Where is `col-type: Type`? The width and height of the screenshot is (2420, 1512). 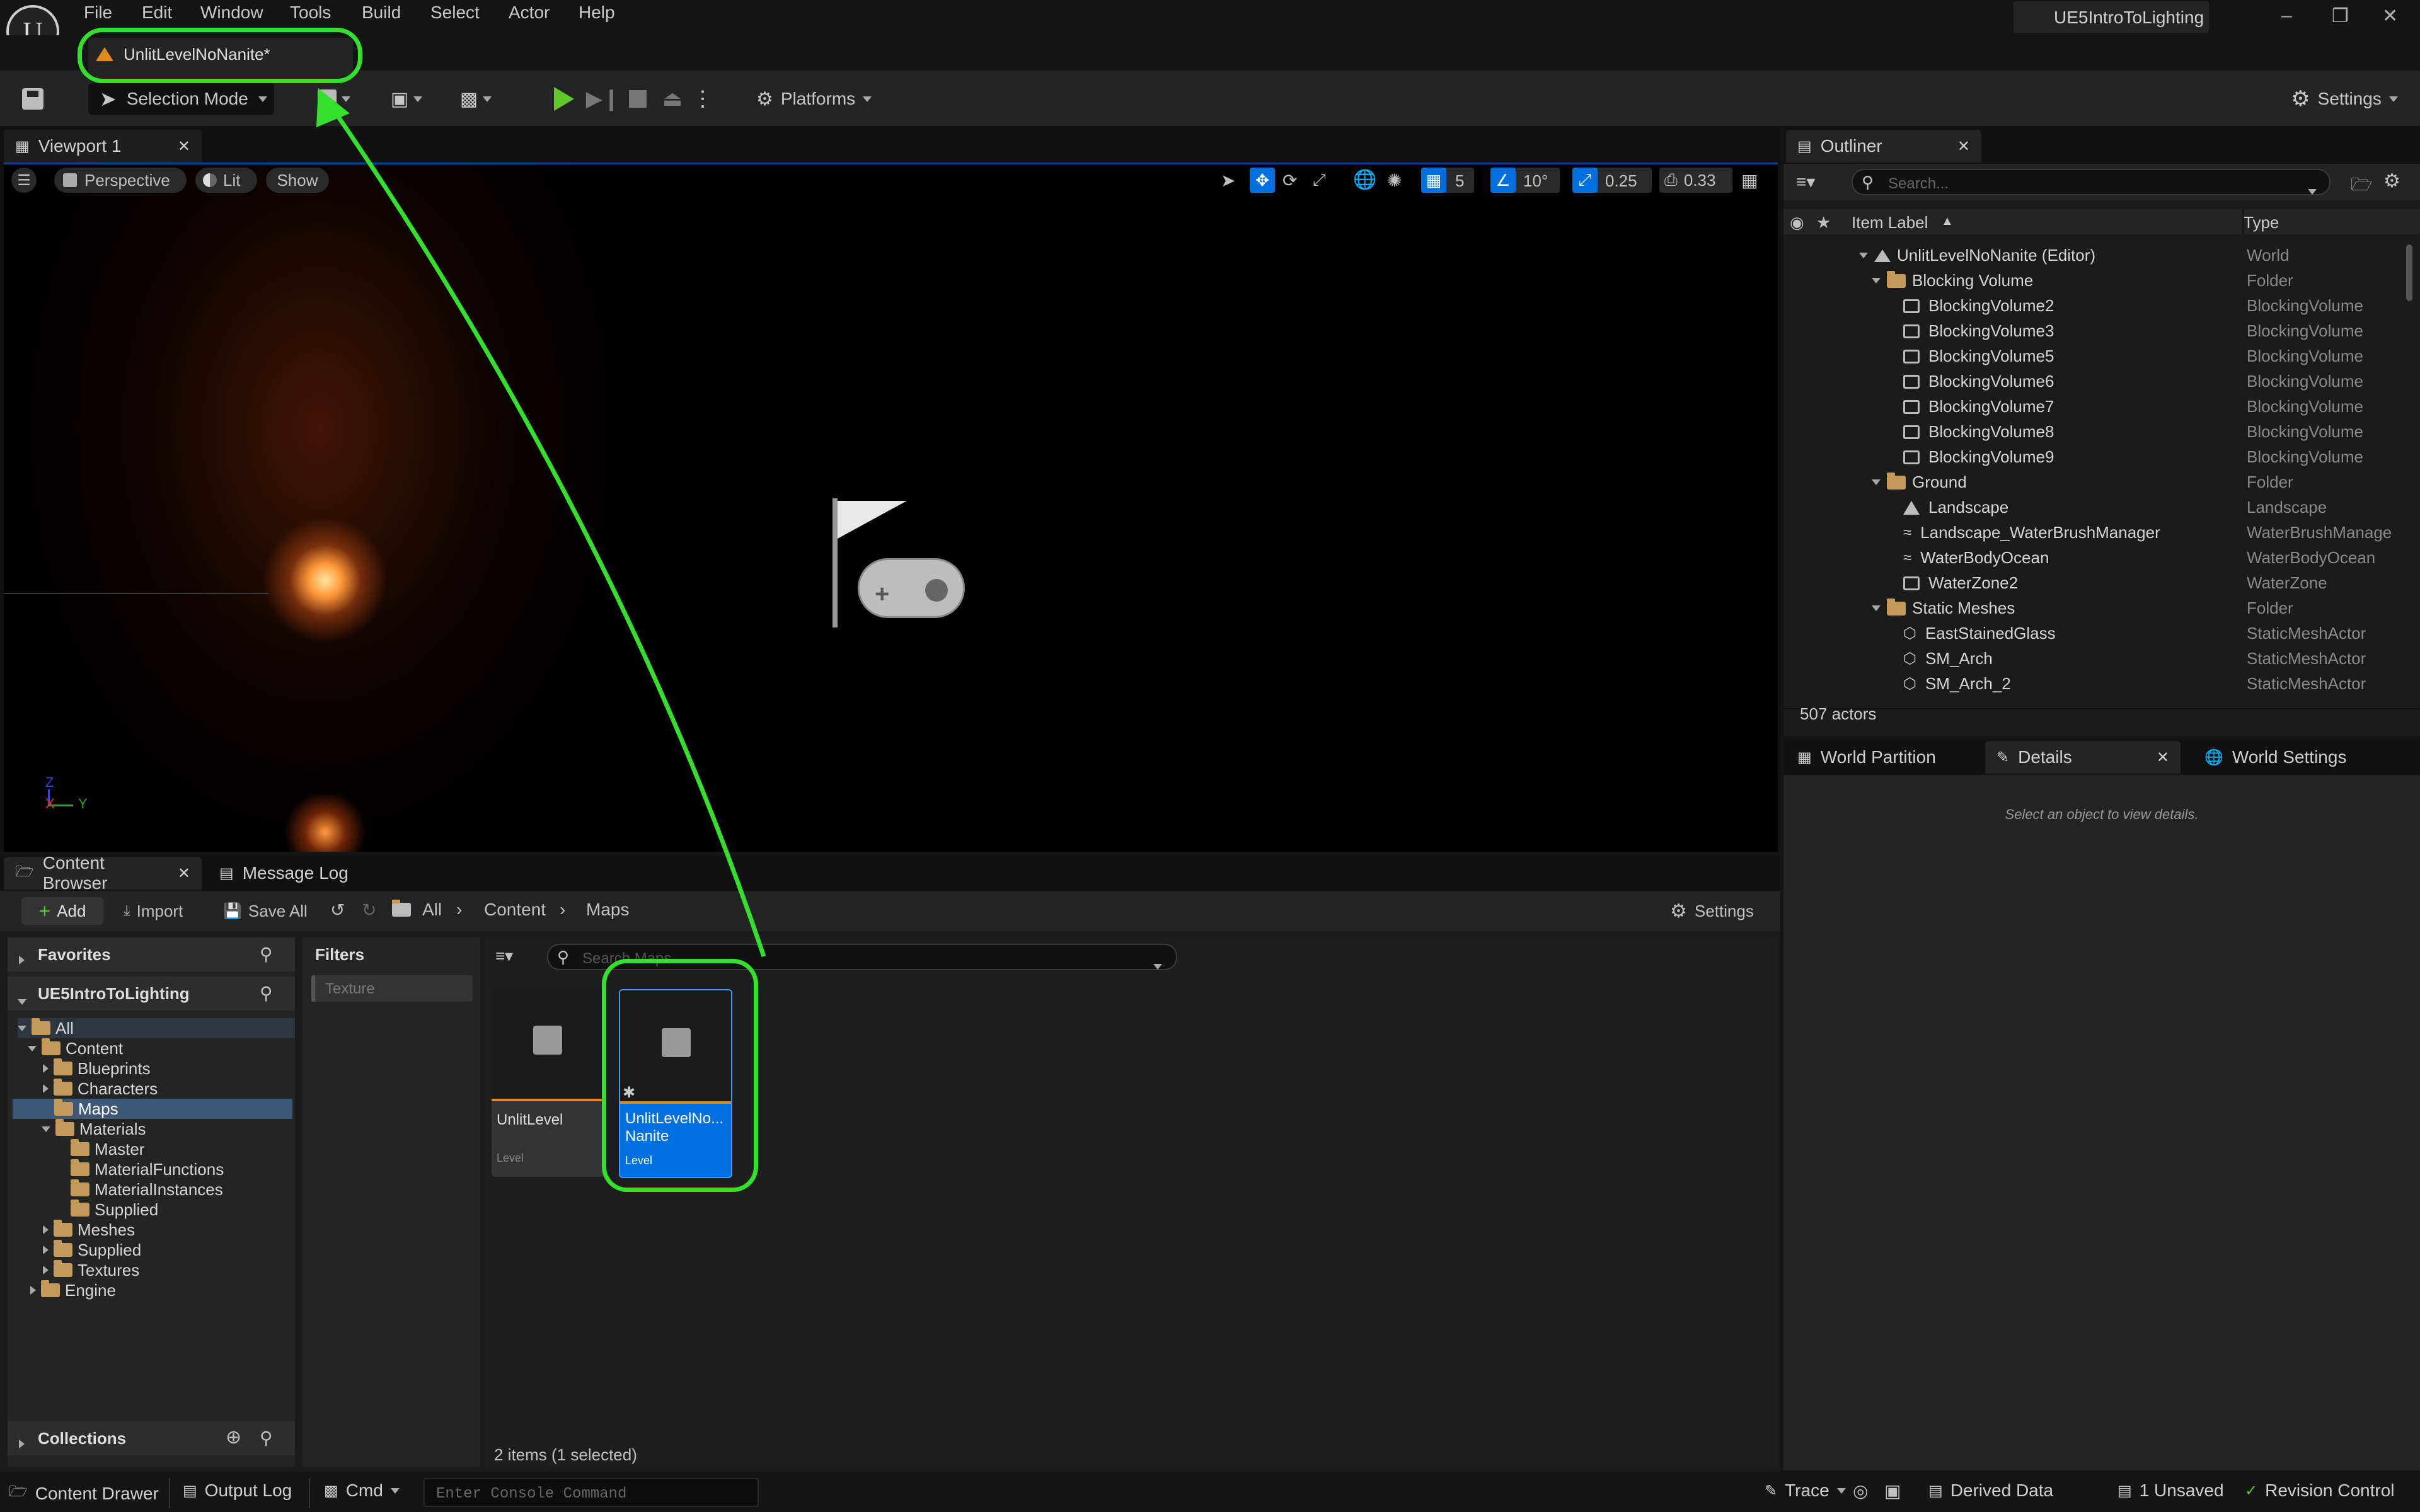
col-type: Type is located at coordinates (2261, 222).